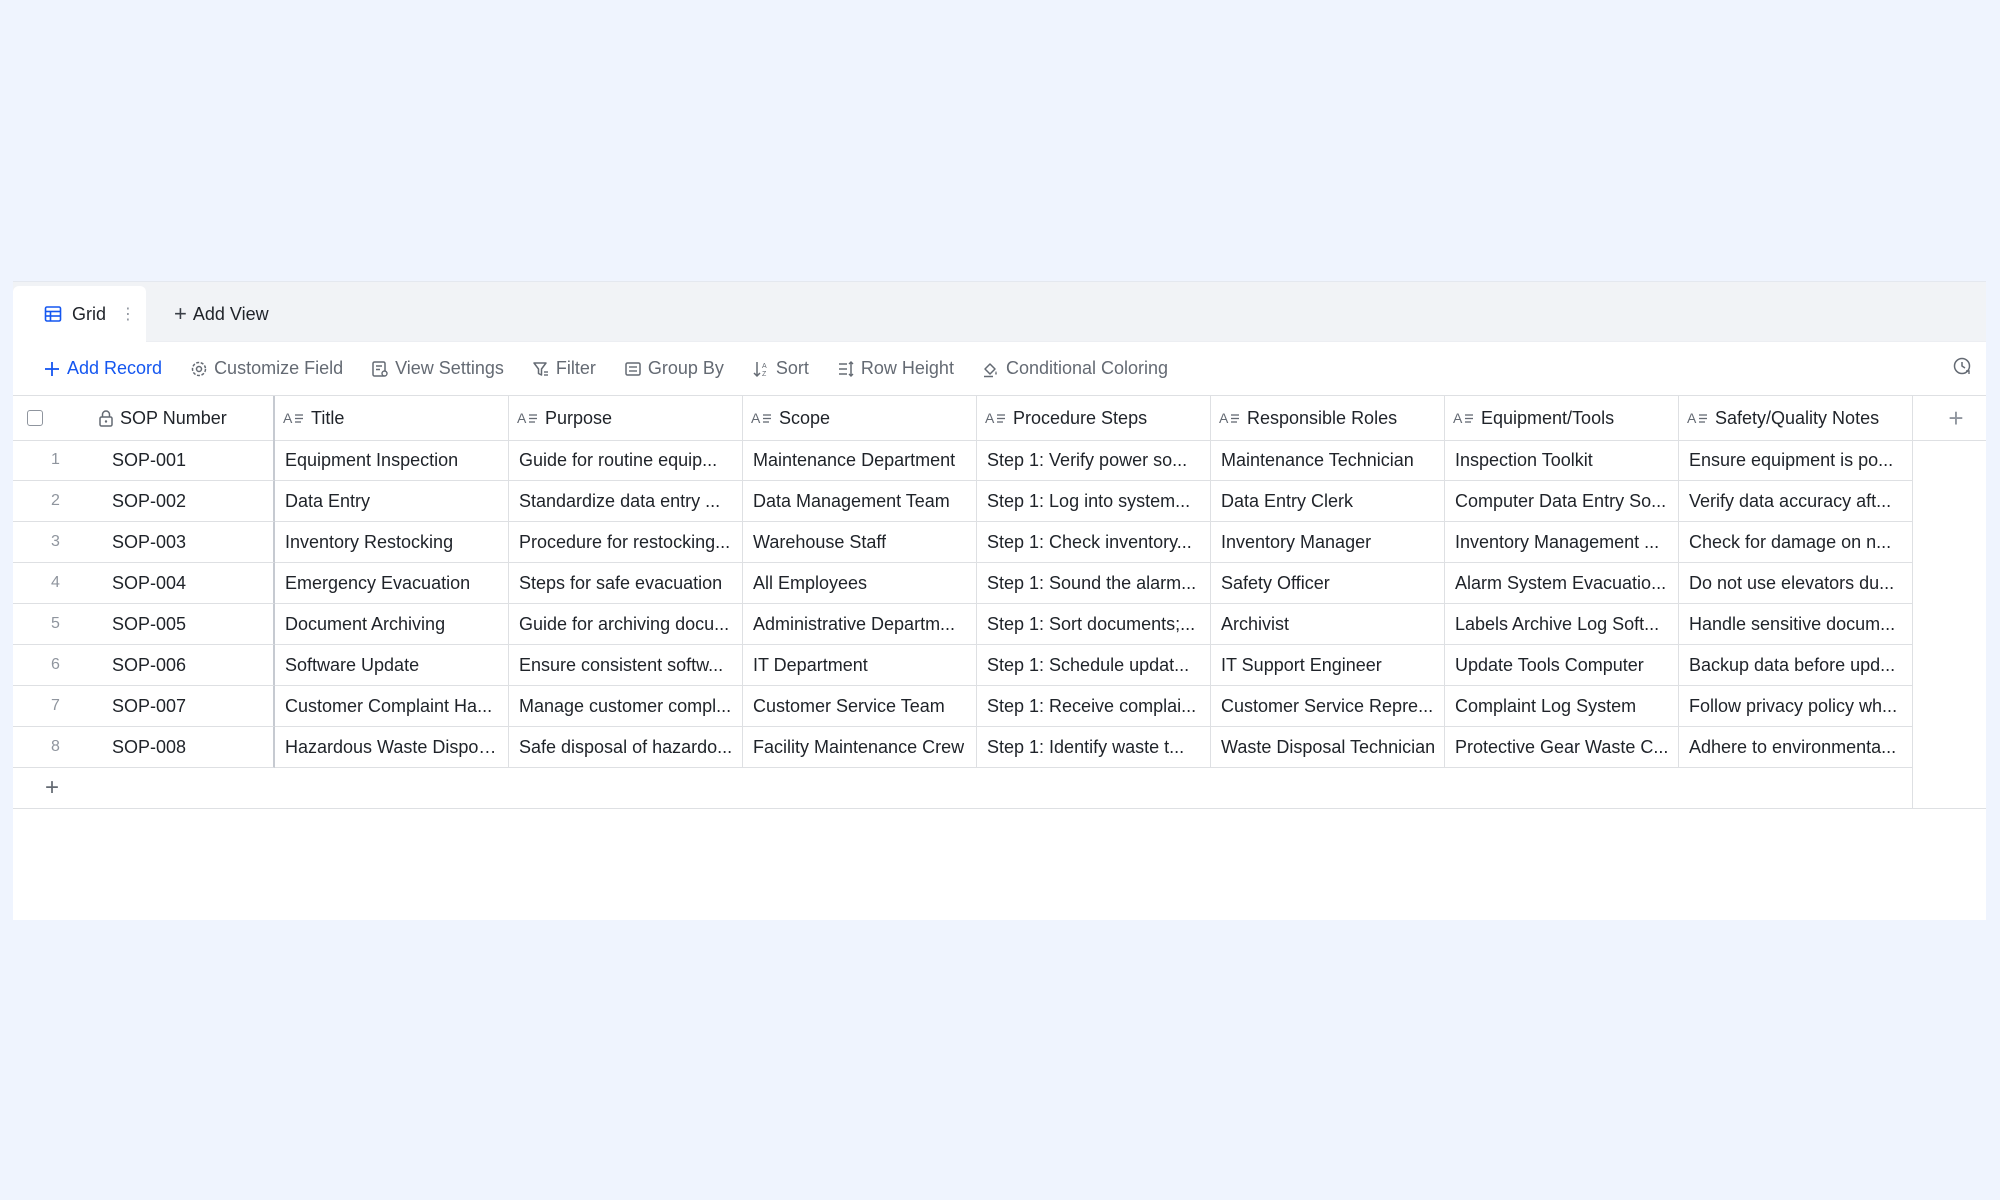  What do you see at coordinates (128, 314) in the screenshot?
I see `tab-more-icon: ⋮` at bounding box center [128, 314].